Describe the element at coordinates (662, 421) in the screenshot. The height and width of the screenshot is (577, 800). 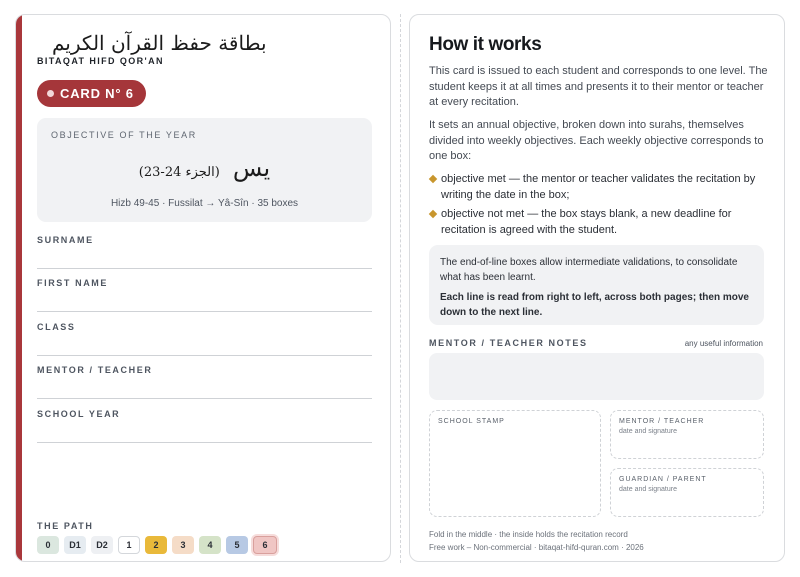
I see `mentor-signature-label: MENTOR / TEACHER` at that location.